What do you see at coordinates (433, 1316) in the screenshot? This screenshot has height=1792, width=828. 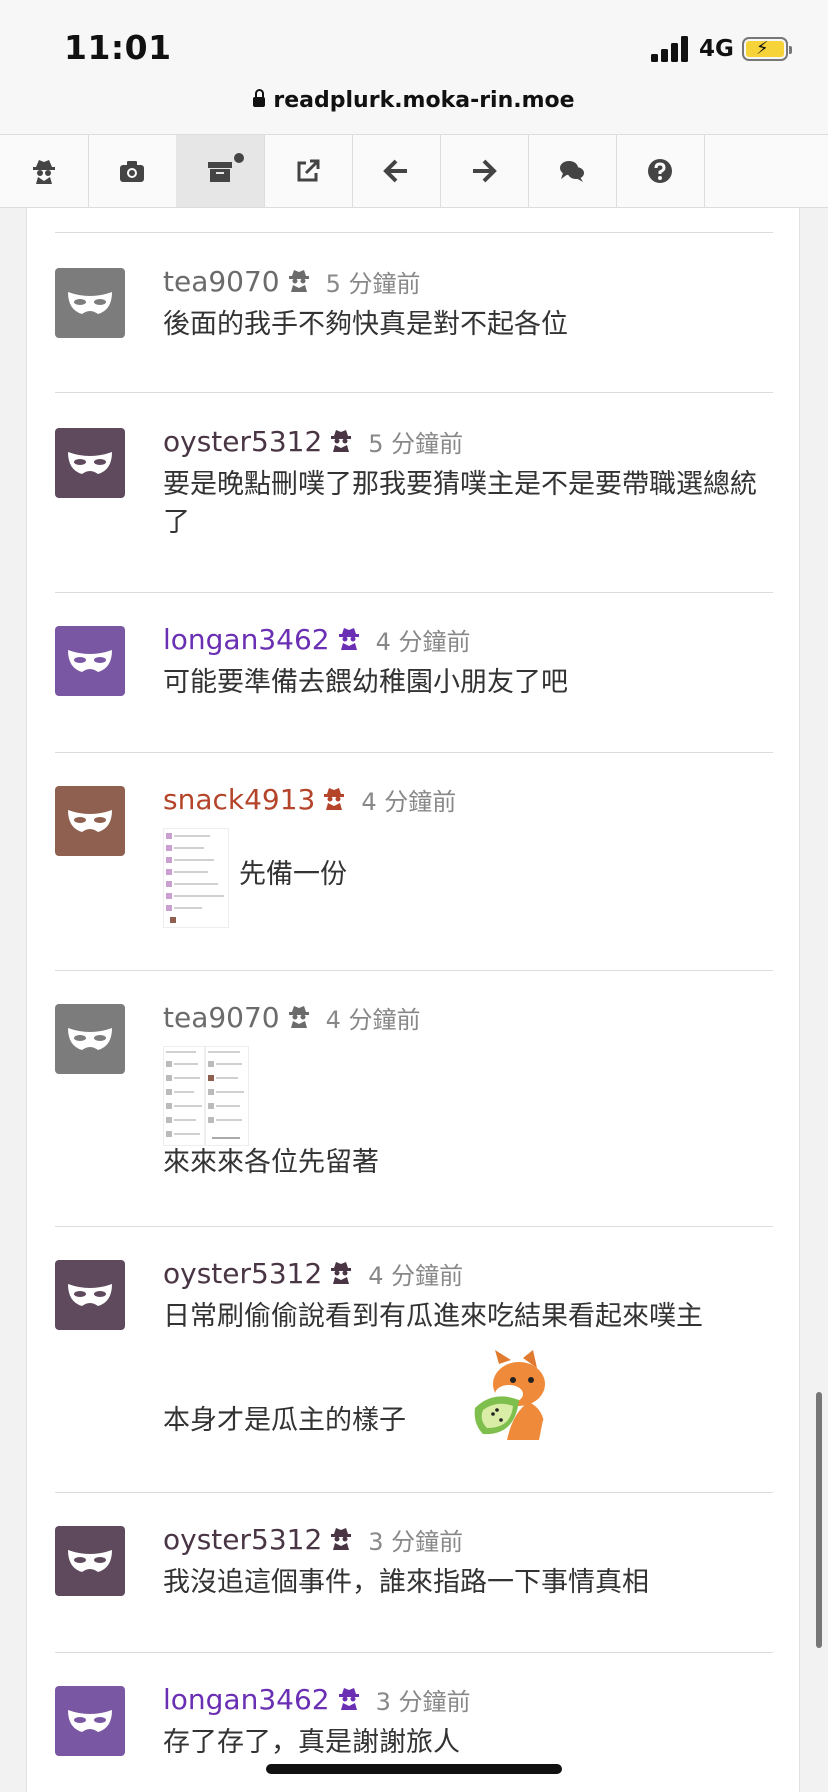 I see `response-text: 日常刷偷偷說看到有瓜進來吃結果看起來噗主` at bounding box center [433, 1316].